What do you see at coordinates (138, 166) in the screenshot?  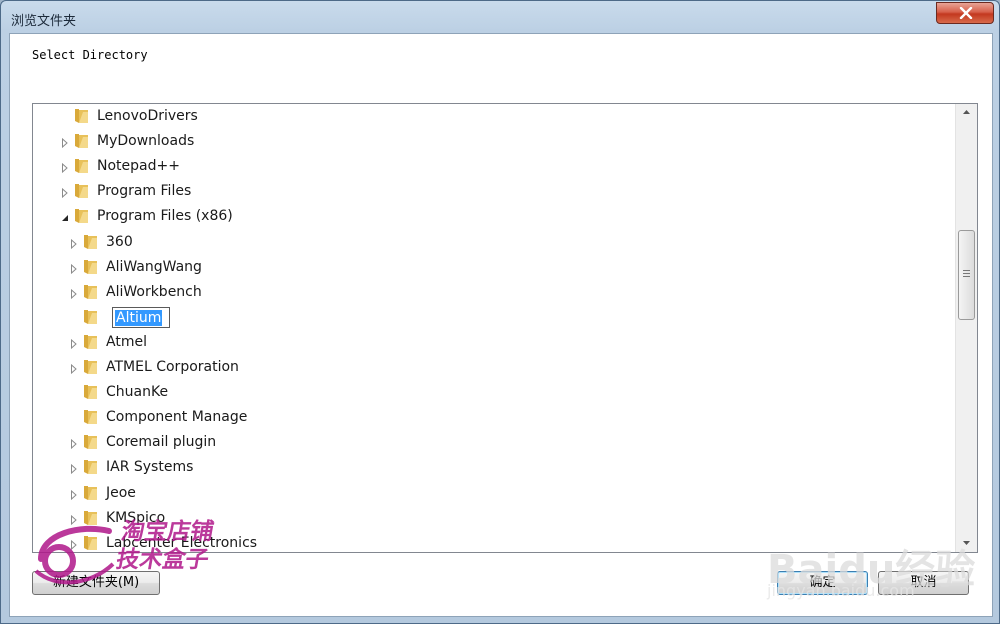 I see `tree-item-label: Notepad++` at bounding box center [138, 166].